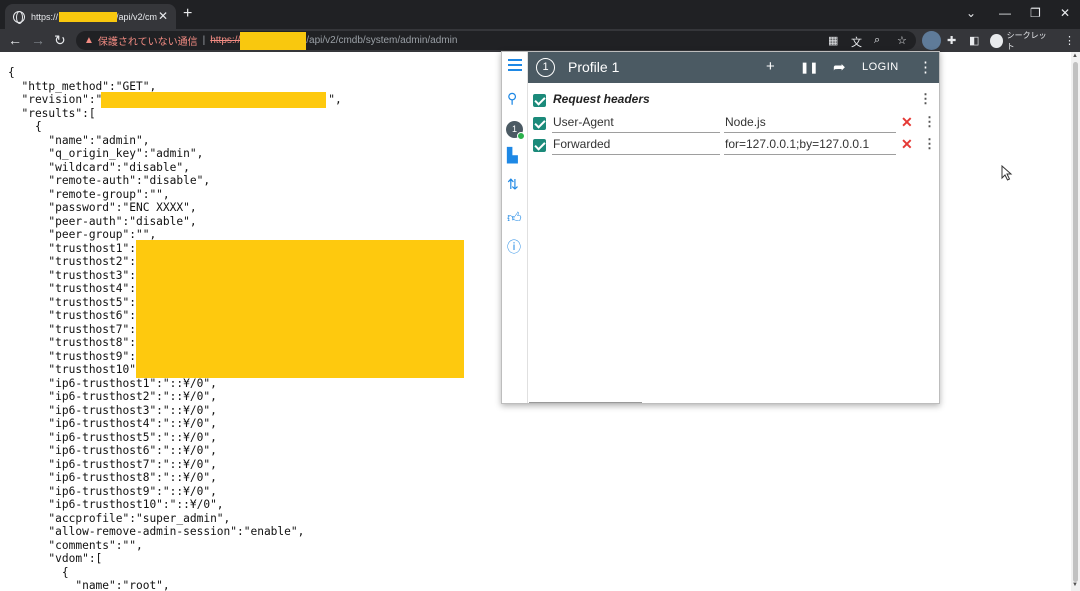 The image size is (1080, 591). What do you see at coordinates (106, 153) in the screenshot?
I see `json-line: "q_origin_key":"admin",` at bounding box center [106, 153].